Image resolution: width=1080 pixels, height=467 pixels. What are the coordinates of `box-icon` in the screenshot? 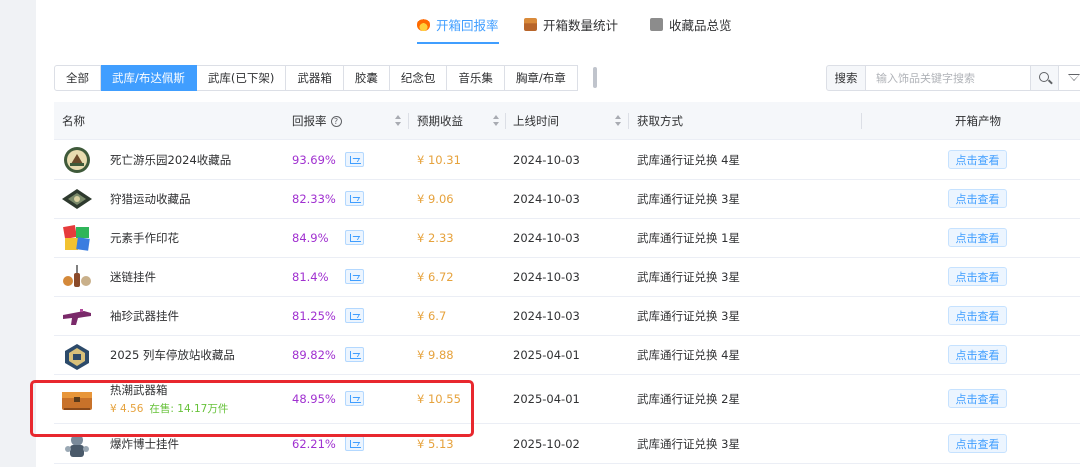 It's located at (530, 24).